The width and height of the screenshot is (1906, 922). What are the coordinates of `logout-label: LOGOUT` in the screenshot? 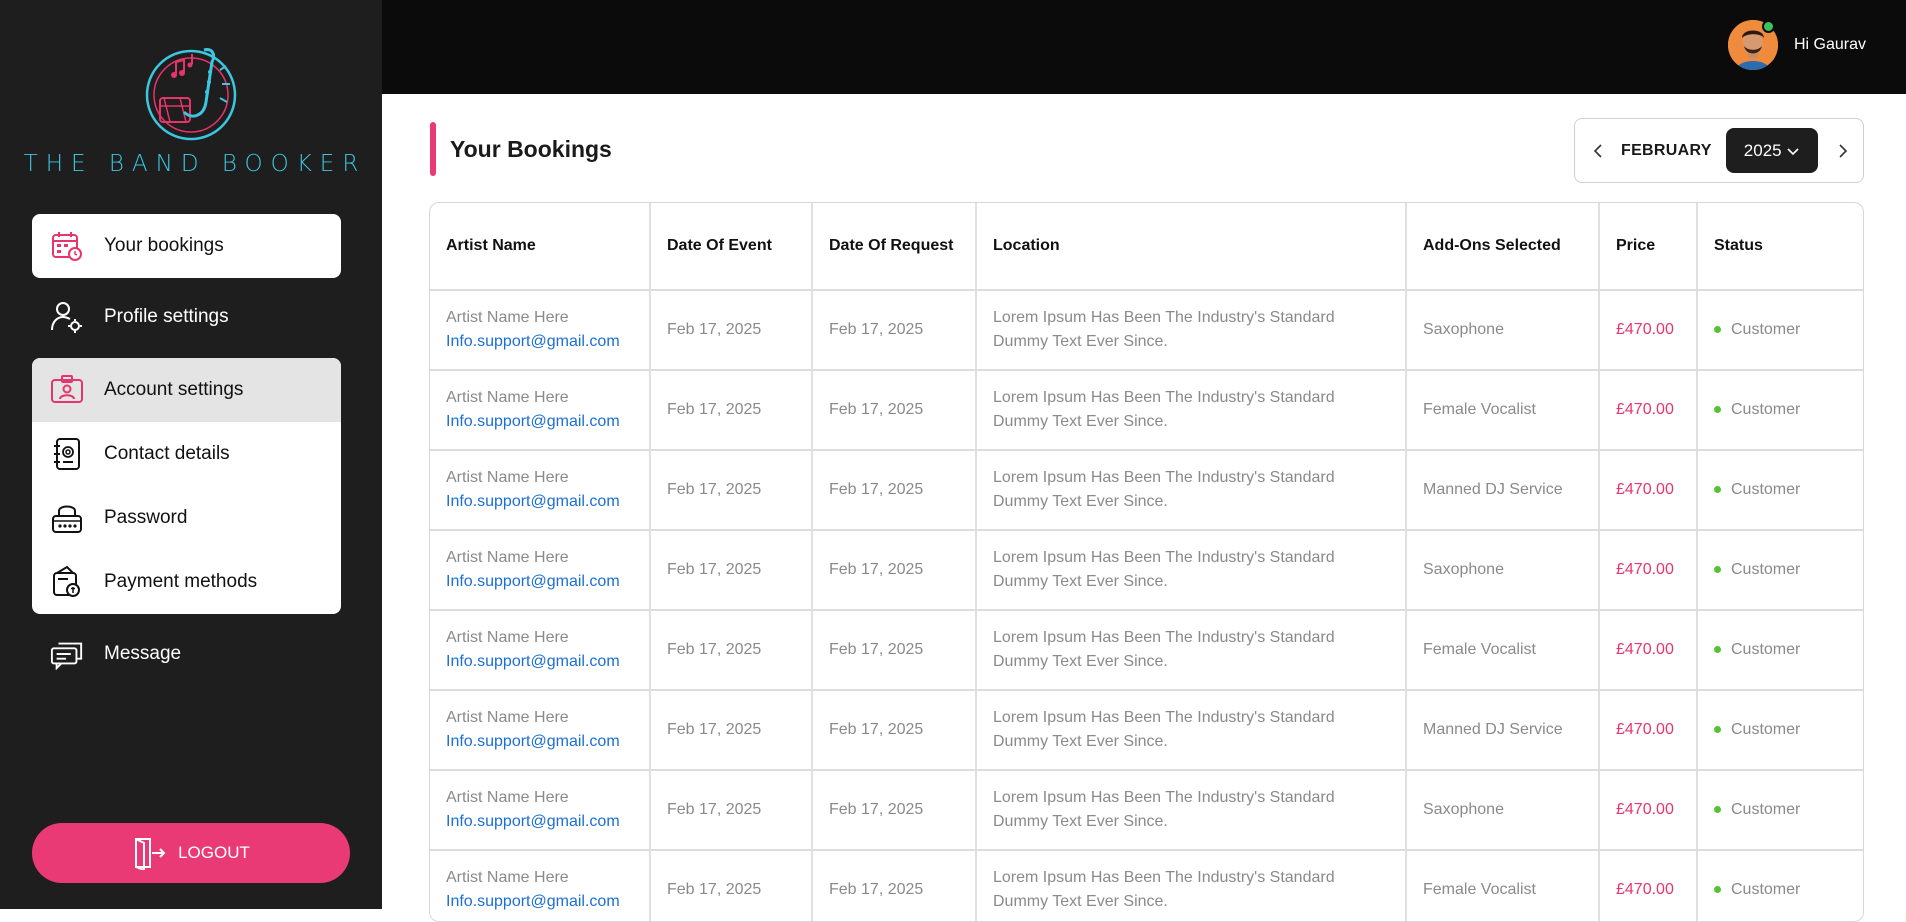 It's located at (214, 852).